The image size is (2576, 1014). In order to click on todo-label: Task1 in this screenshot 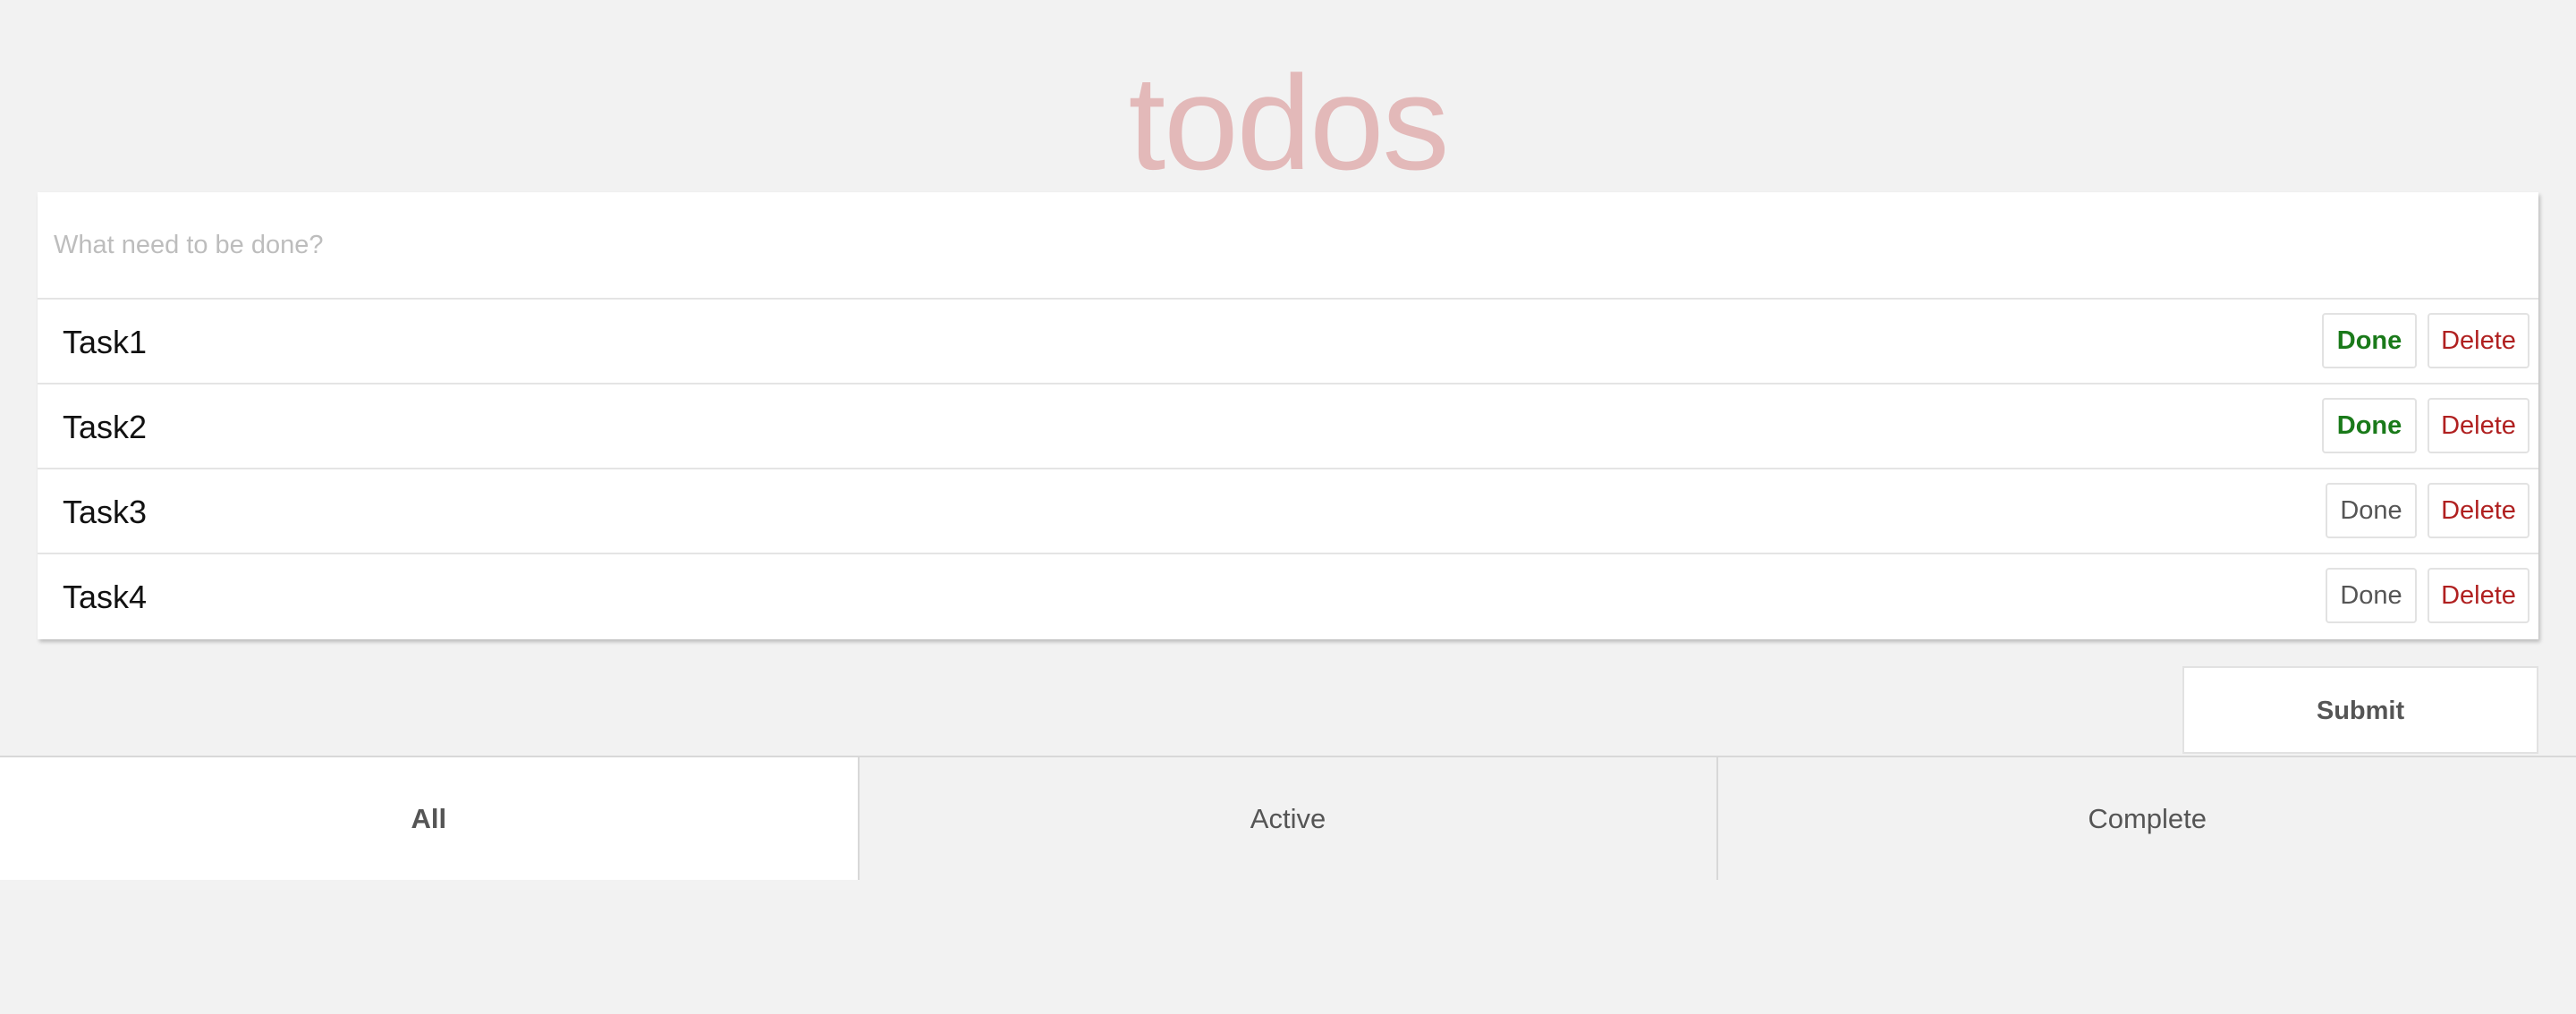, I will do `click(105, 342)`.